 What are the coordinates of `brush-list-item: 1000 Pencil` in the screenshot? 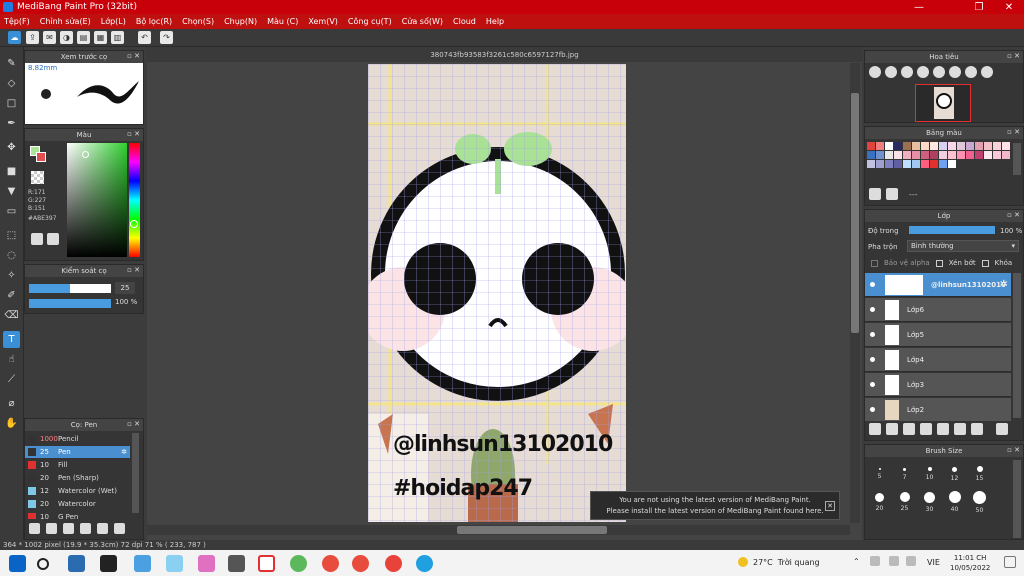 It's located at (77, 439).